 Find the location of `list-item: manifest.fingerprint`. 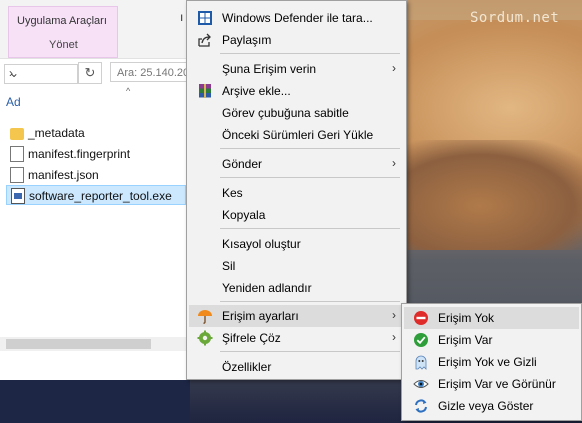

list-item: manifest.fingerprint is located at coordinates (96, 154).